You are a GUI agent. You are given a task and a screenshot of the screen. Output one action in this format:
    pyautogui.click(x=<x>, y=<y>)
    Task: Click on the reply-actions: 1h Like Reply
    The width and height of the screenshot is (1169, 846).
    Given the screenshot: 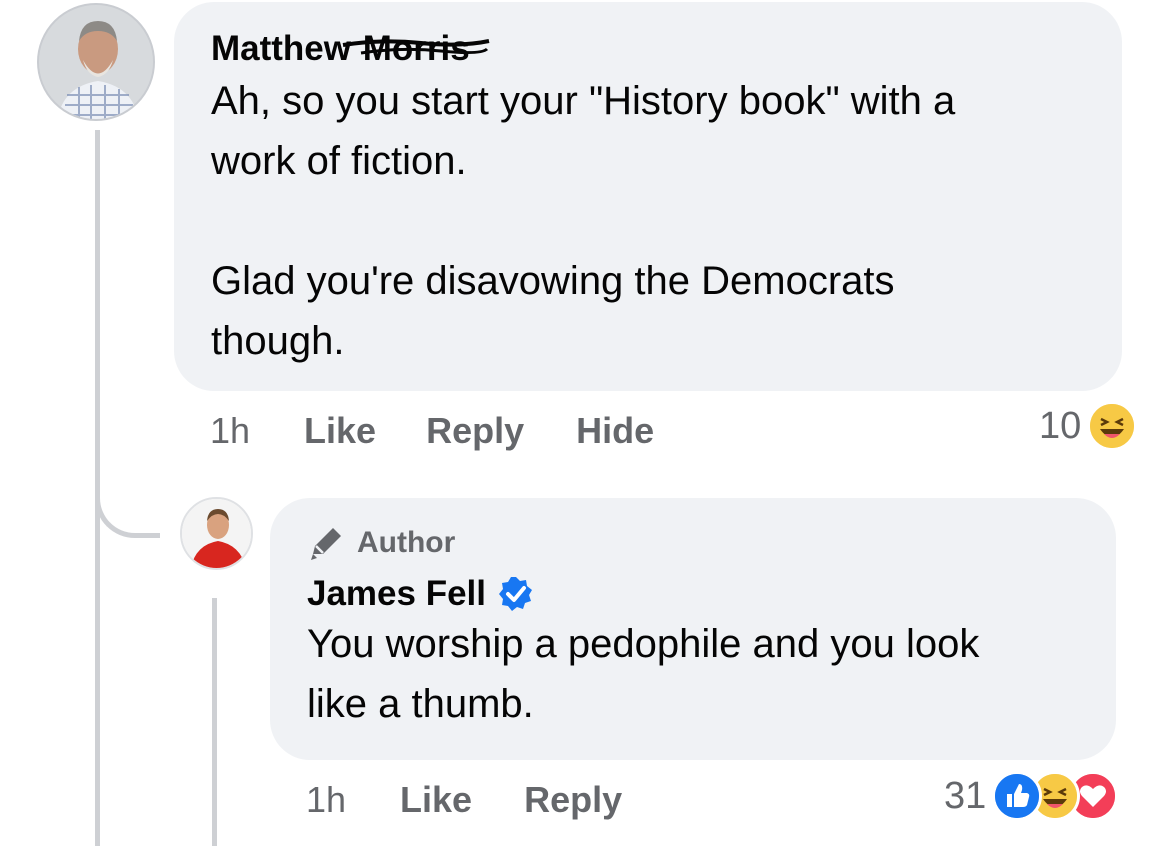 What is the action you would take?
    pyautogui.click(x=464, y=800)
    